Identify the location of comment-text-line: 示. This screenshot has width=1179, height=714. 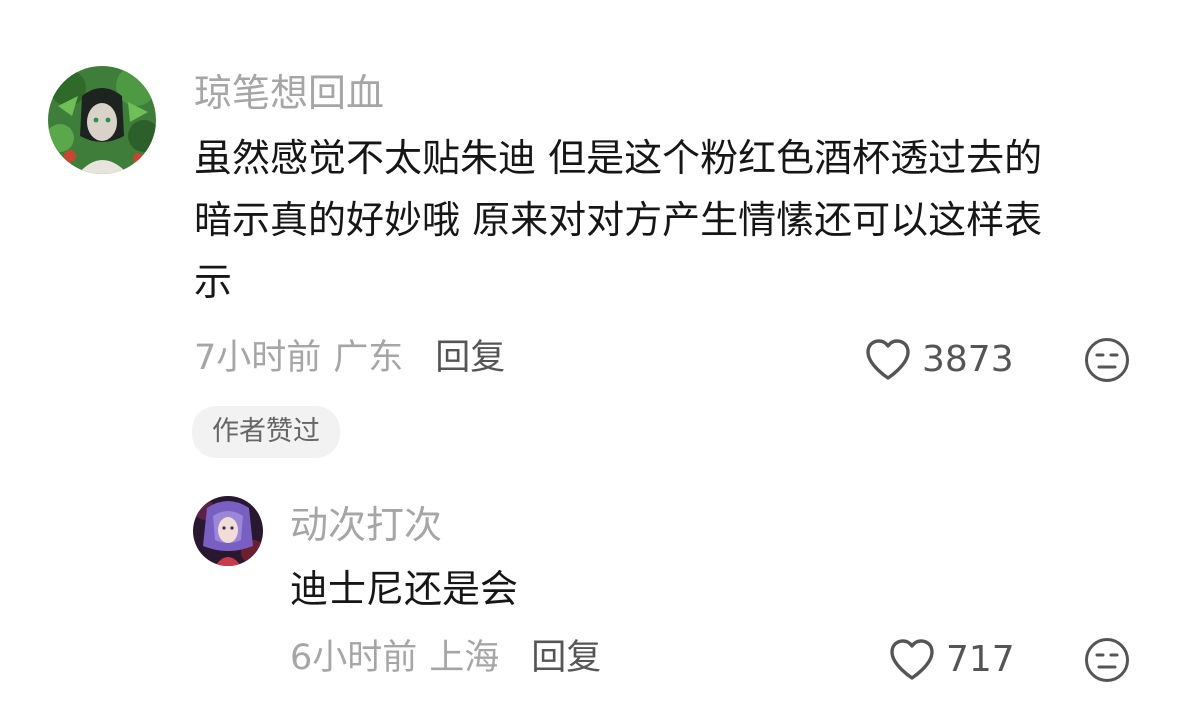
(213, 282).